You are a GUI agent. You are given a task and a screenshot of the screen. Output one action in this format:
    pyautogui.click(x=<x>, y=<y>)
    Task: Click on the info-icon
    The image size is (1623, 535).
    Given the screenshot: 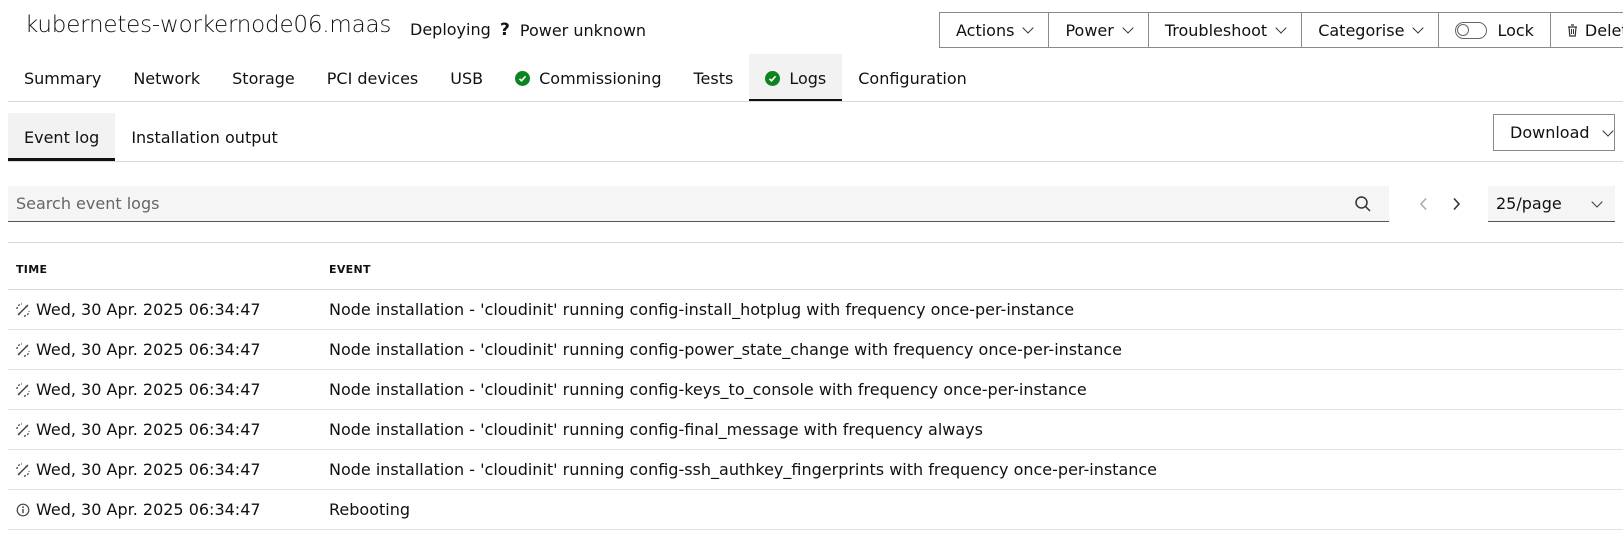 What is the action you would take?
    pyautogui.click(x=23, y=509)
    